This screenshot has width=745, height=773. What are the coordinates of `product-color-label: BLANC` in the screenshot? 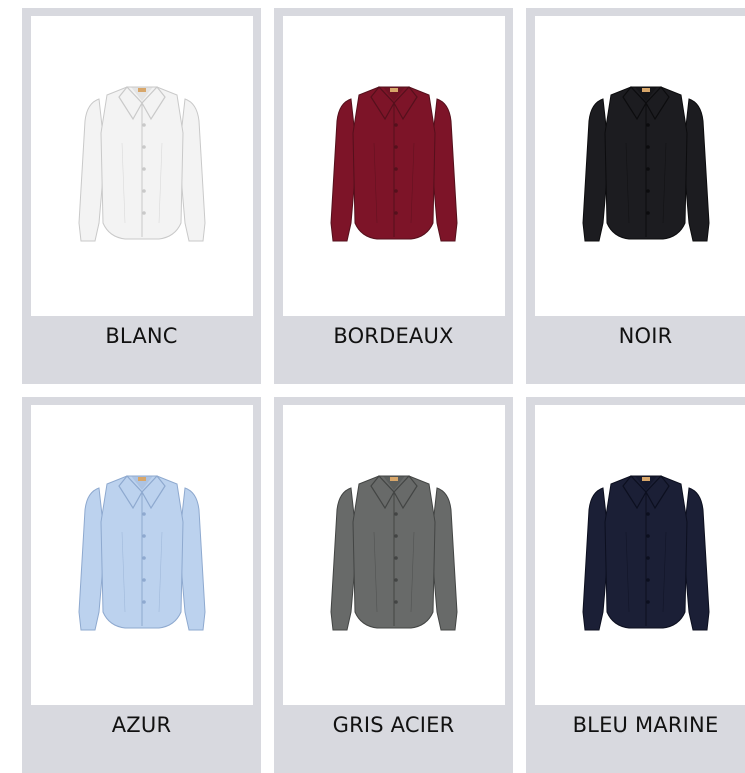 It's located at (141, 336).